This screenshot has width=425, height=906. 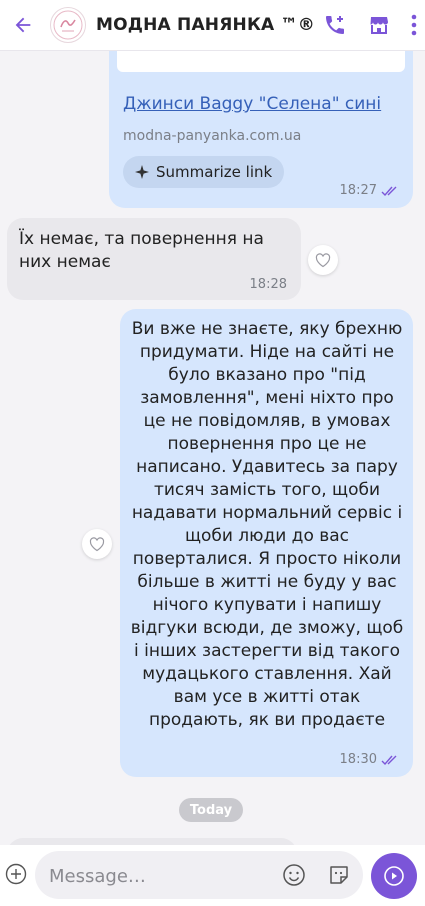 I want to click on link-preview-image, so click(x=261, y=61).